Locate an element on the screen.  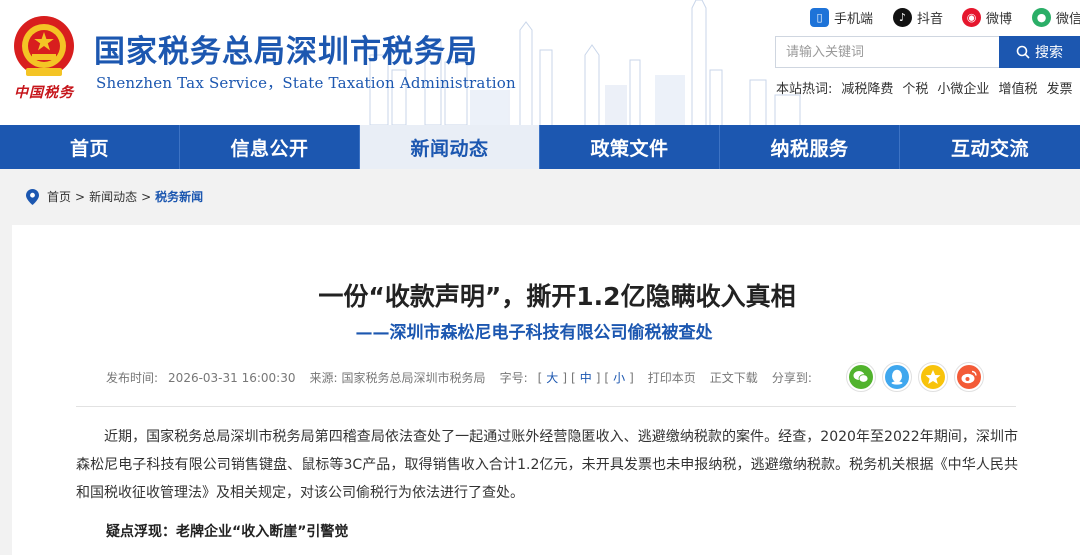
breadcrumb-news: 新闻动态 is located at coordinates (113, 196).